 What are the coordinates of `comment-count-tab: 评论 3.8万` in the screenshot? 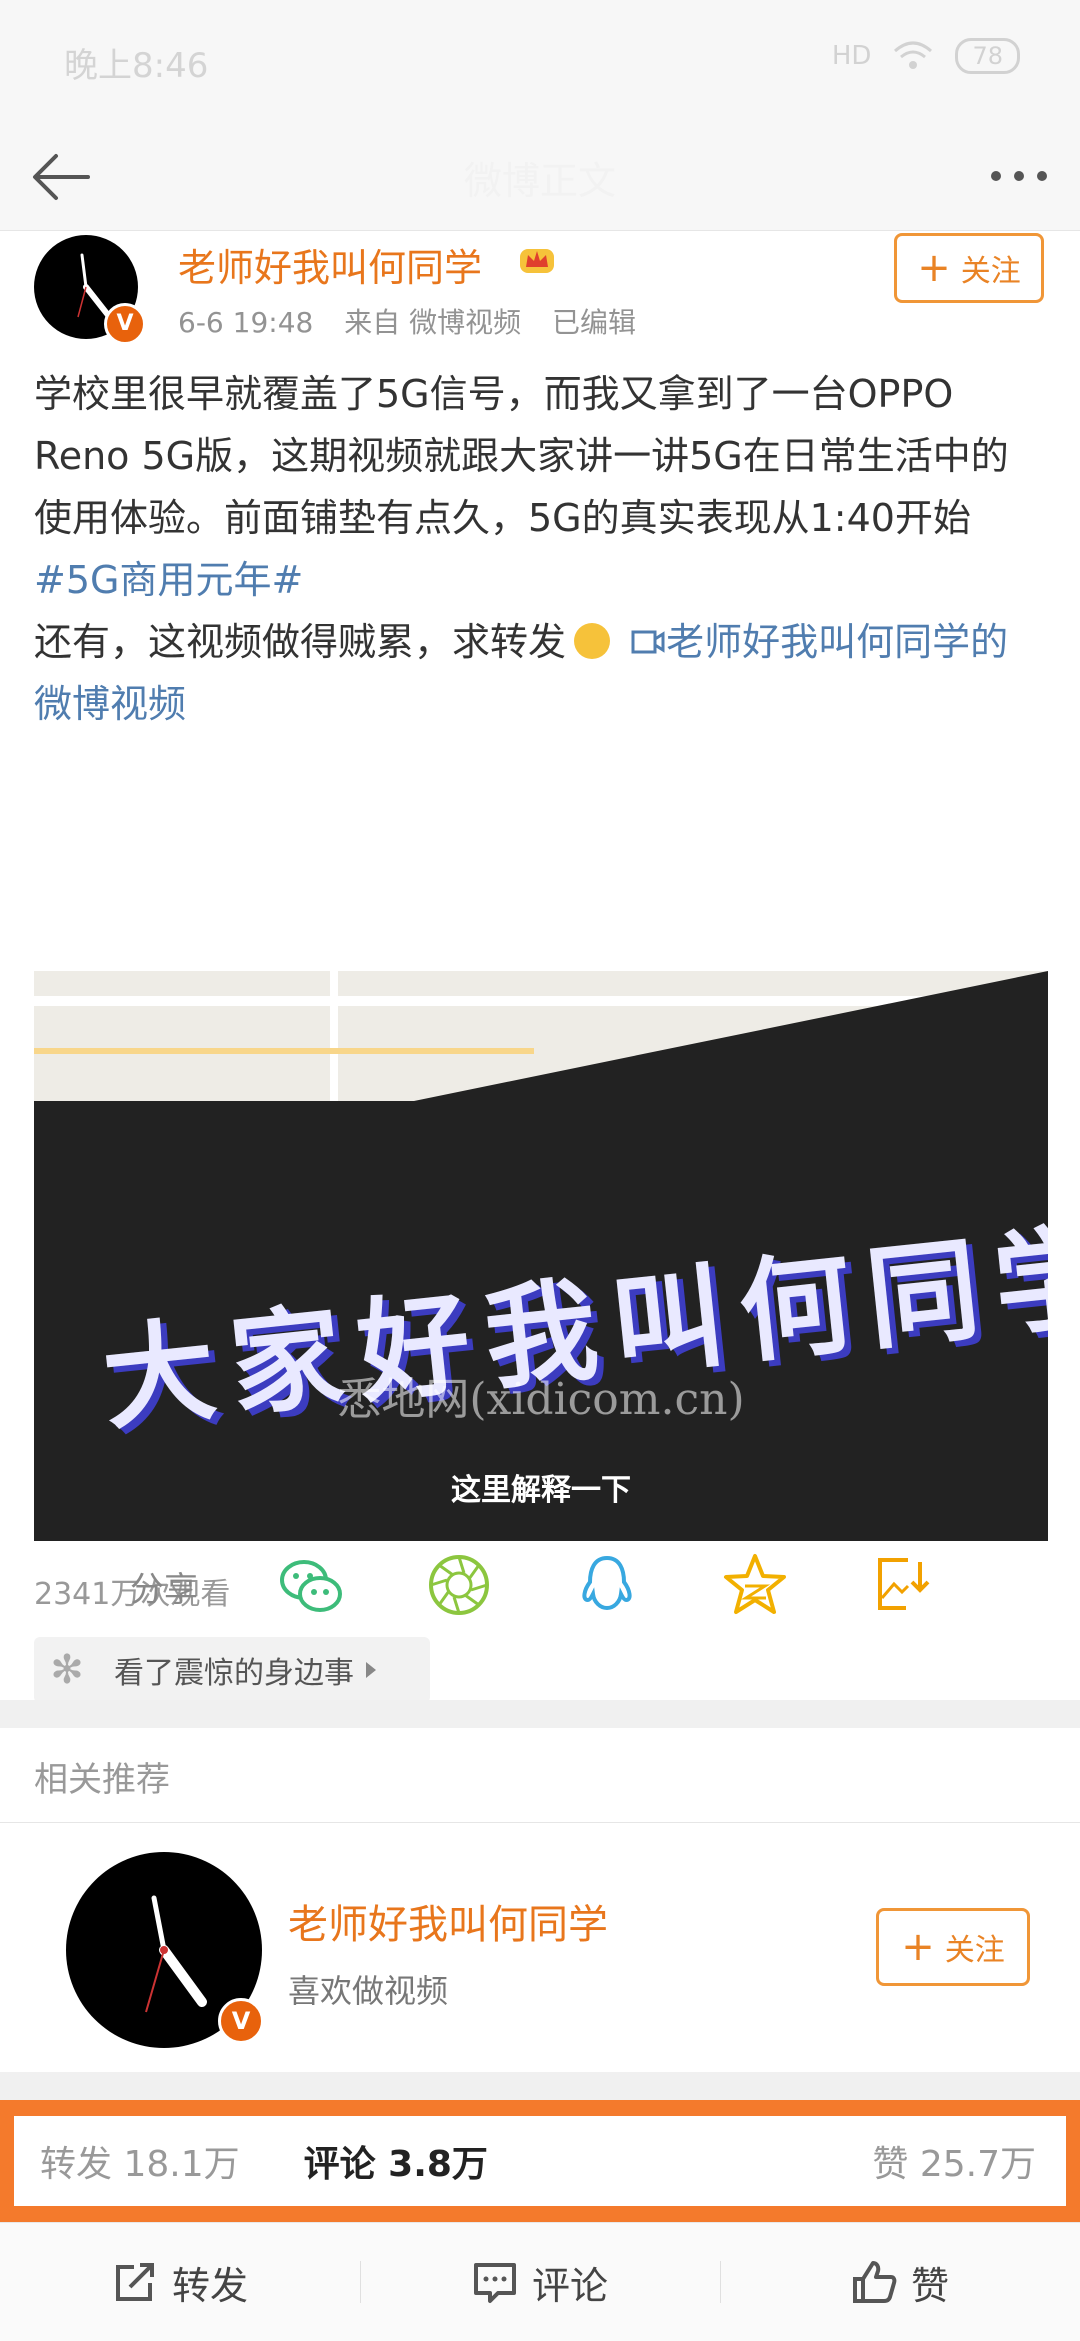 It's located at (396, 2161).